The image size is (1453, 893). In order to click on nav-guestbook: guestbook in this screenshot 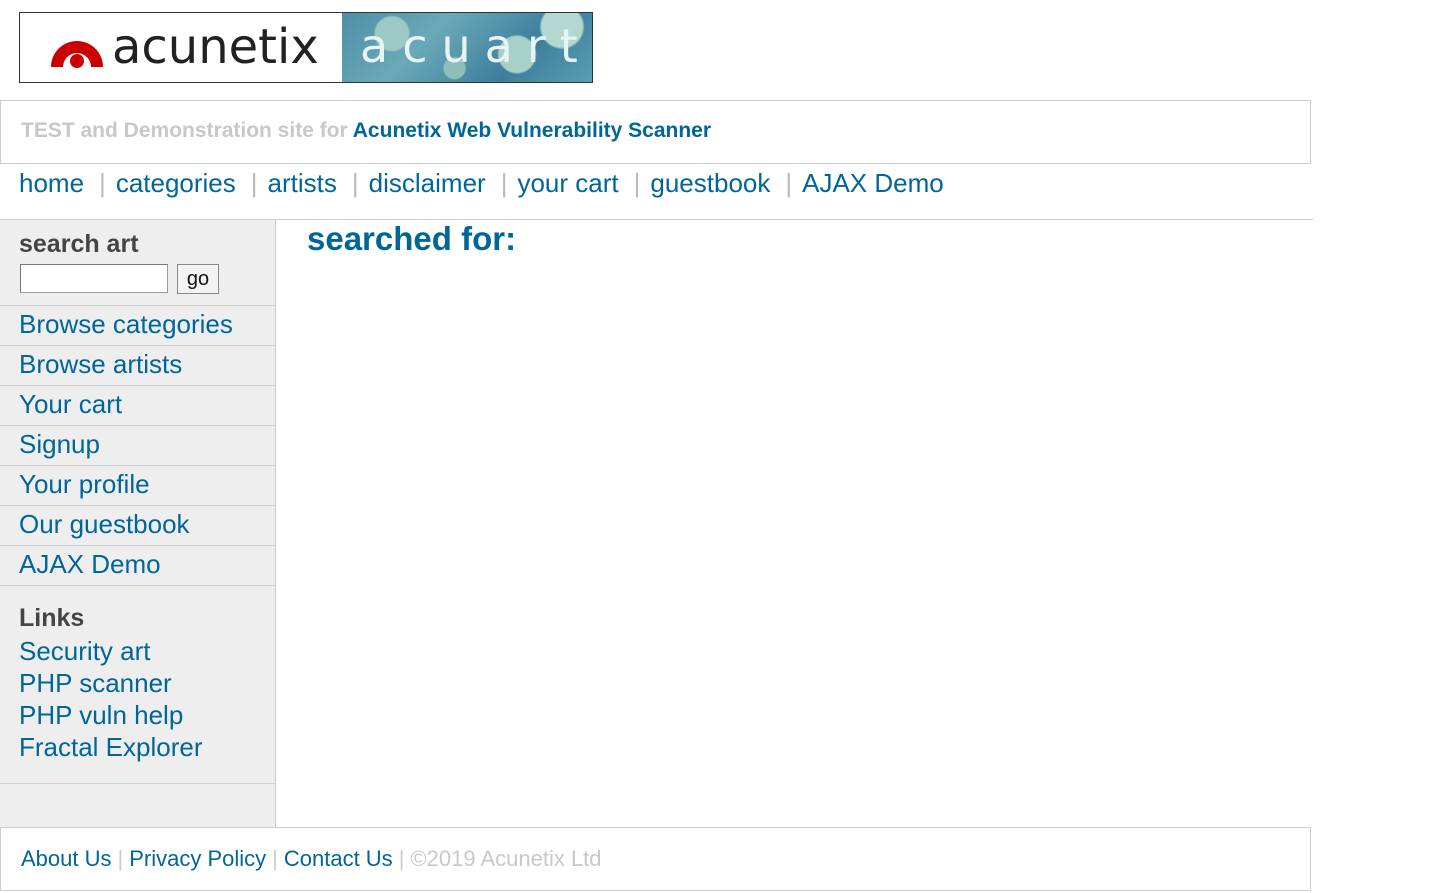, I will do `click(710, 186)`.